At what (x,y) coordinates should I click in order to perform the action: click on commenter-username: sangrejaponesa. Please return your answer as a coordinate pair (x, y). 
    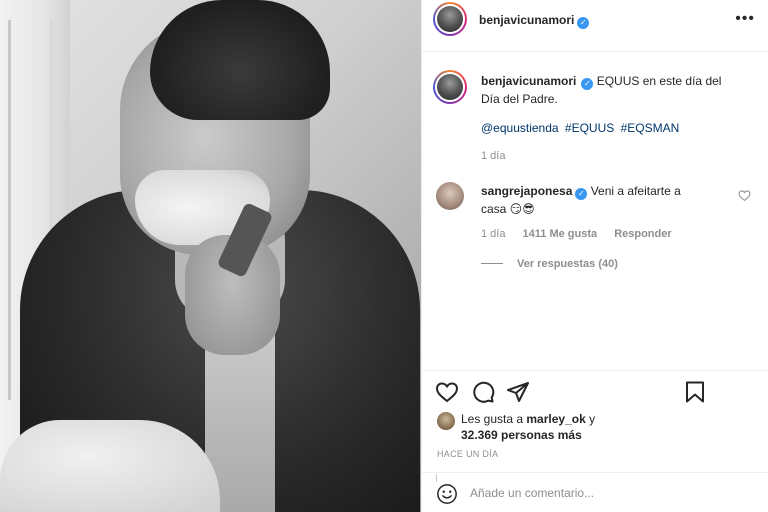
    Looking at the image, I should click on (526, 191).